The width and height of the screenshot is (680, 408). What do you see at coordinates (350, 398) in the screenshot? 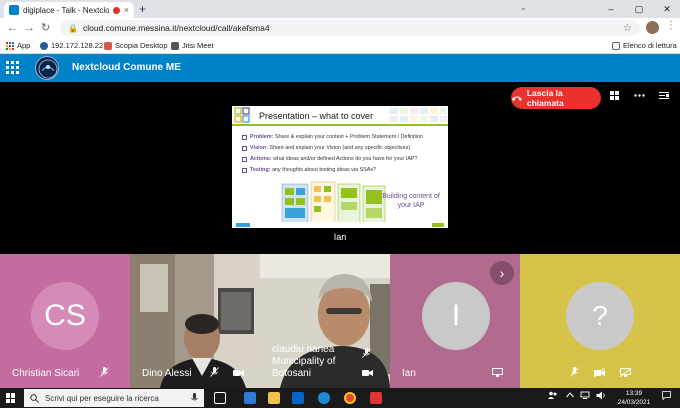
I see `chrome-icon` at bounding box center [350, 398].